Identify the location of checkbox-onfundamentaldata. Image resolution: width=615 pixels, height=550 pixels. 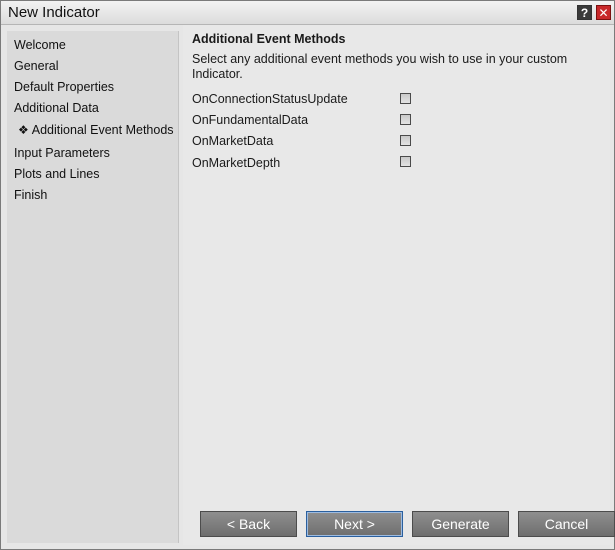
(405, 119).